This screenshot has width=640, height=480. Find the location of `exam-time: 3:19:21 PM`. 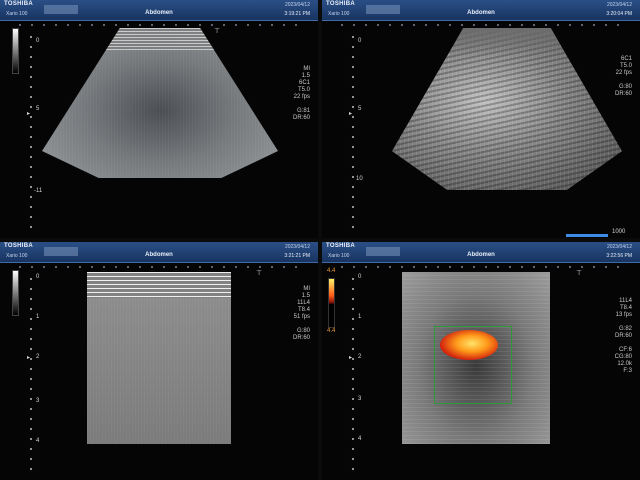

exam-time: 3:19:21 PM is located at coordinates (297, 14).